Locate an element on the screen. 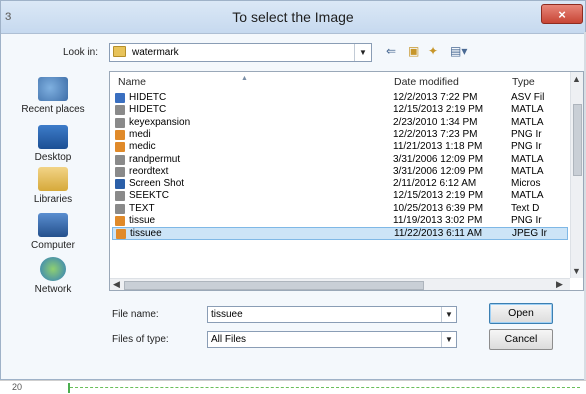 The width and height of the screenshot is (586, 394). files-of-type-dropdown: All Files ▼ is located at coordinates (332, 339).